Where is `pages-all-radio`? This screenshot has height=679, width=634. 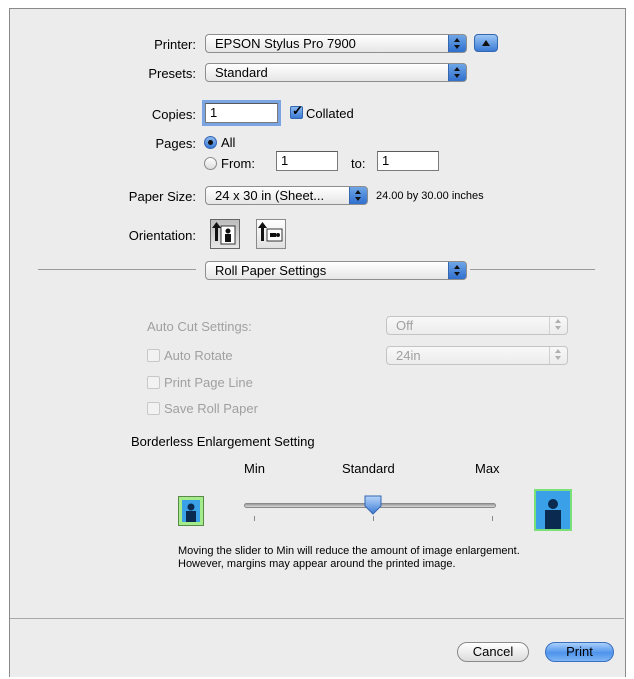
pages-all-radio is located at coordinates (210, 142).